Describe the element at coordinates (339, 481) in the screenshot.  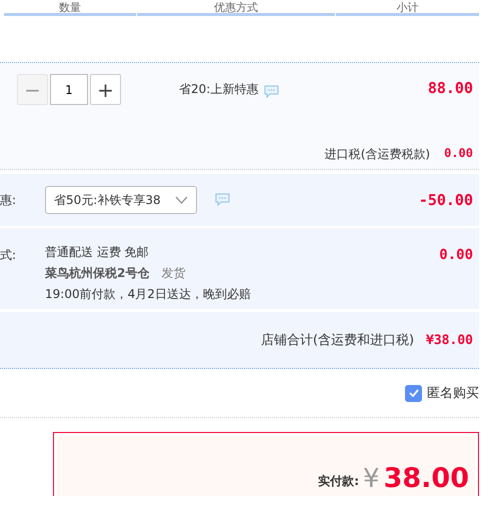
I see `payment-label: 实付款:` at that location.